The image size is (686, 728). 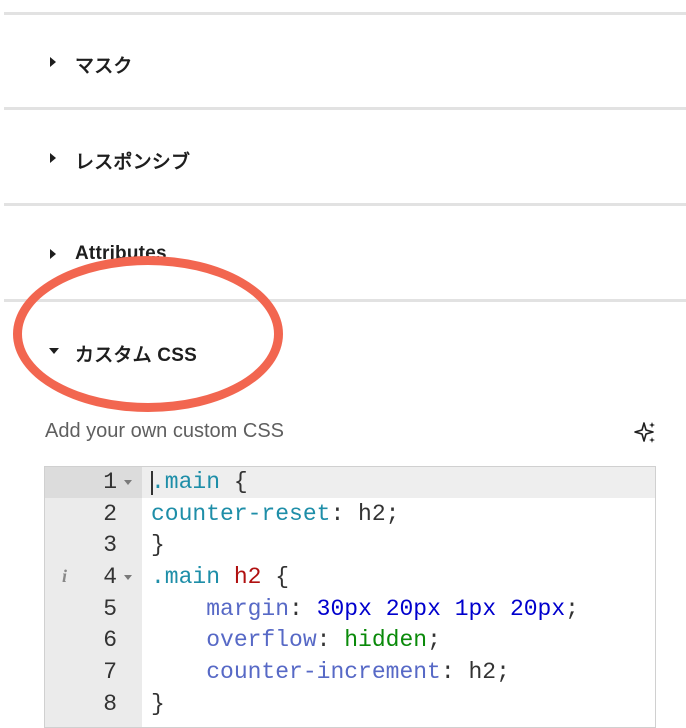 I want to click on code-text: .main {, so click(x=199, y=482).